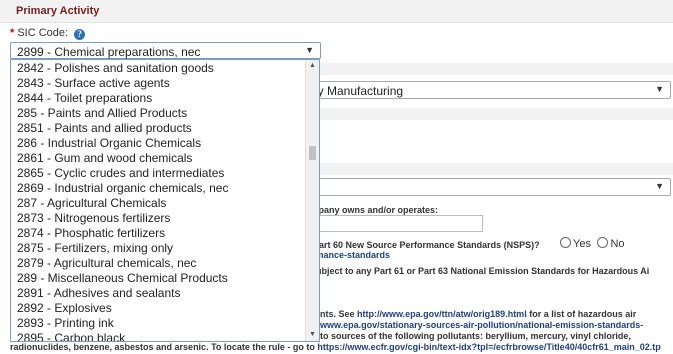  I want to click on sic-code-label: * SIC Code: ?, so click(48, 33).